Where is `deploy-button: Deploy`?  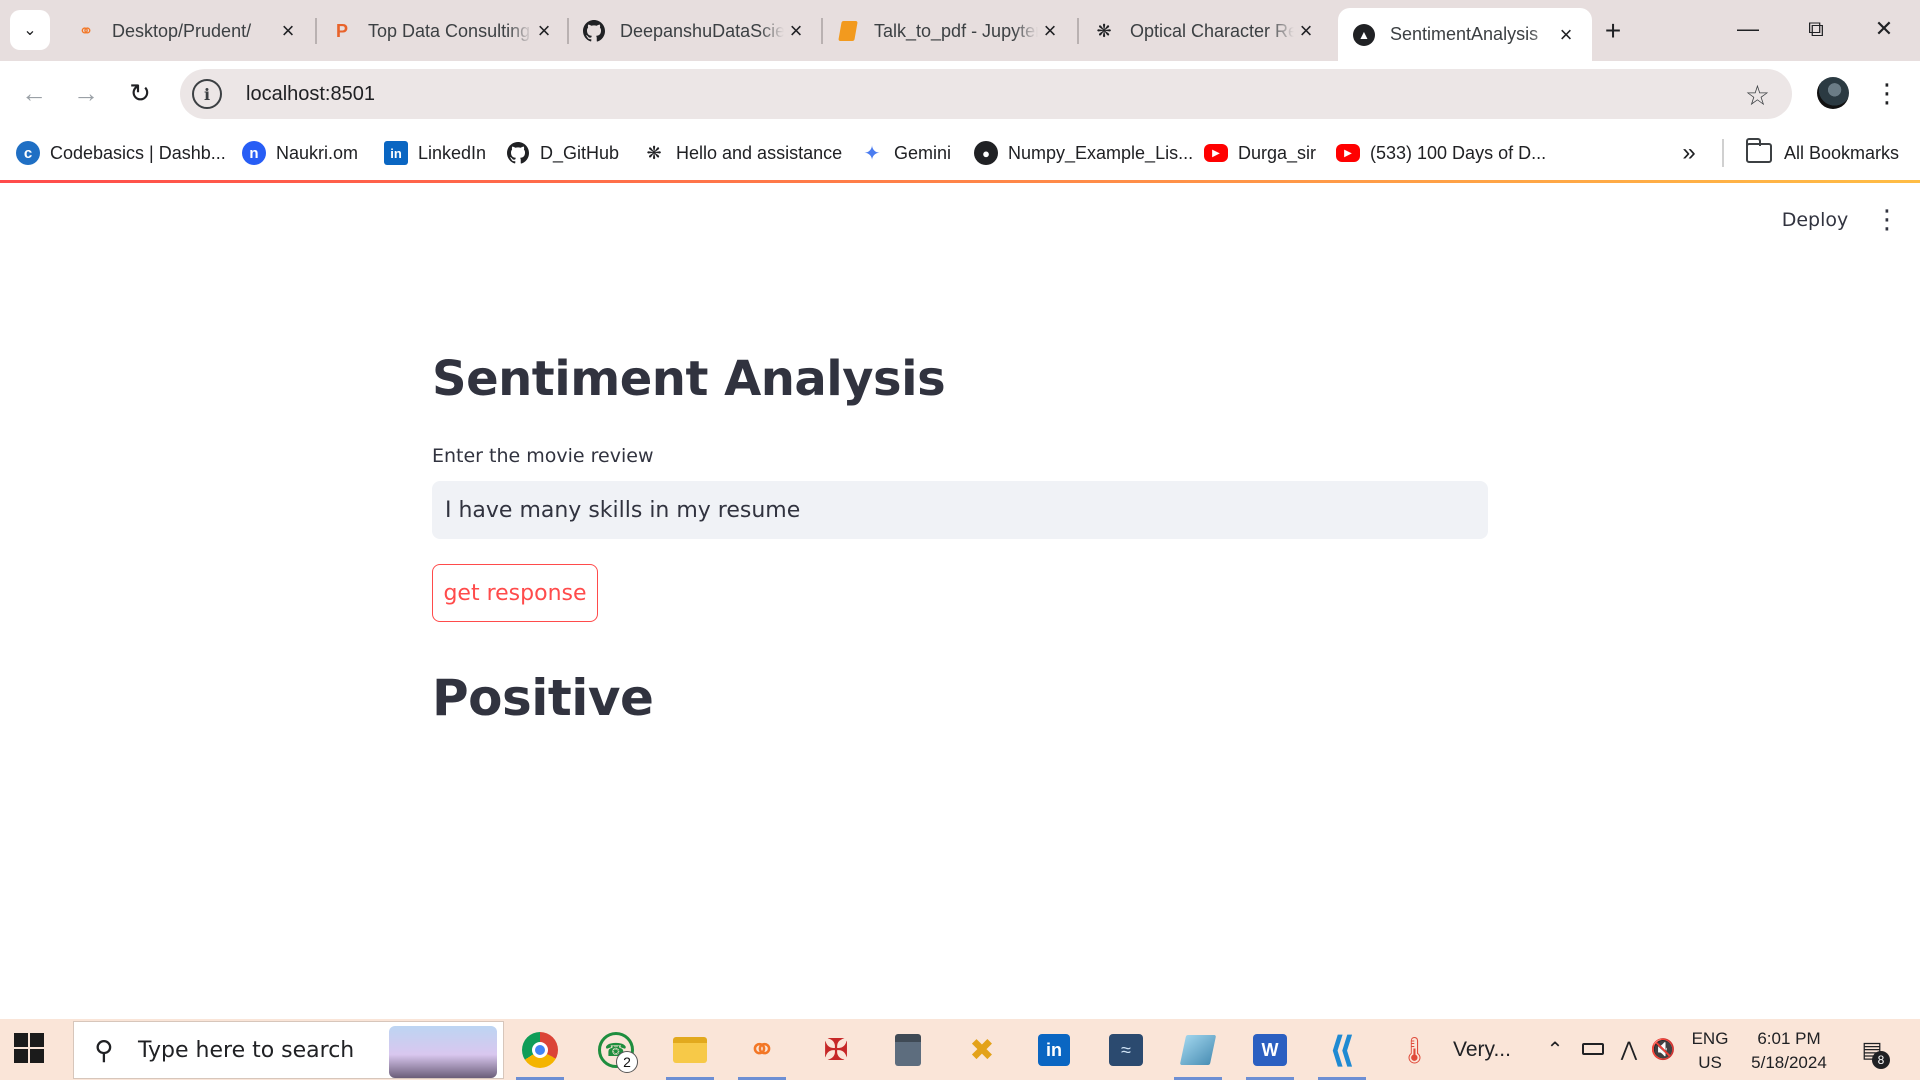 deploy-button: Deploy is located at coordinates (1815, 220).